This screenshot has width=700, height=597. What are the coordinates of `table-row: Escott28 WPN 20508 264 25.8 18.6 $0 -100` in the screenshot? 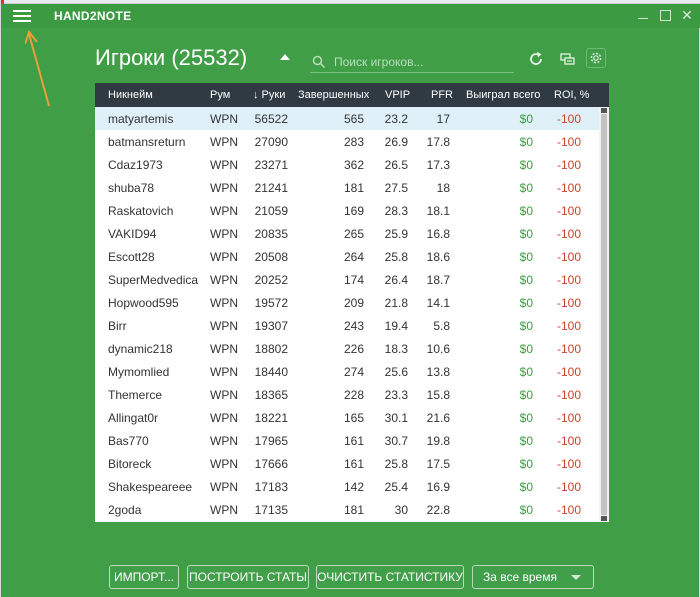 It's located at (347, 256).